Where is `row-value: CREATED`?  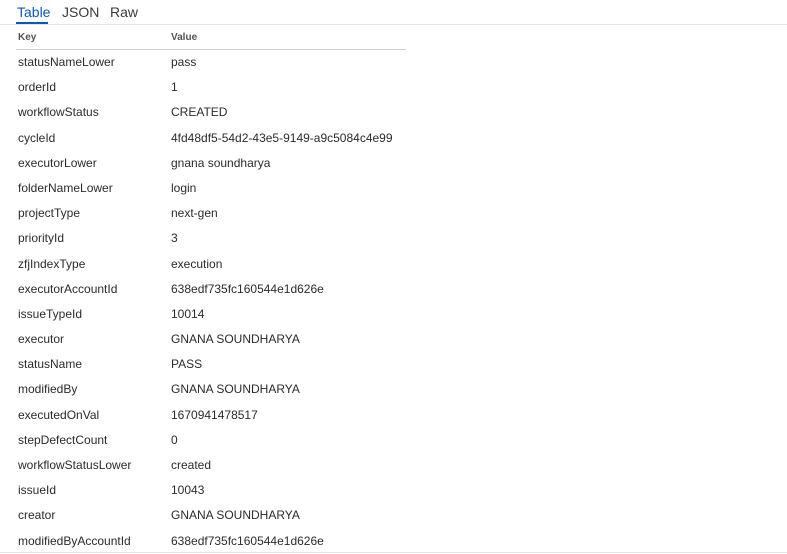
row-value: CREATED is located at coordinates (199, 112).